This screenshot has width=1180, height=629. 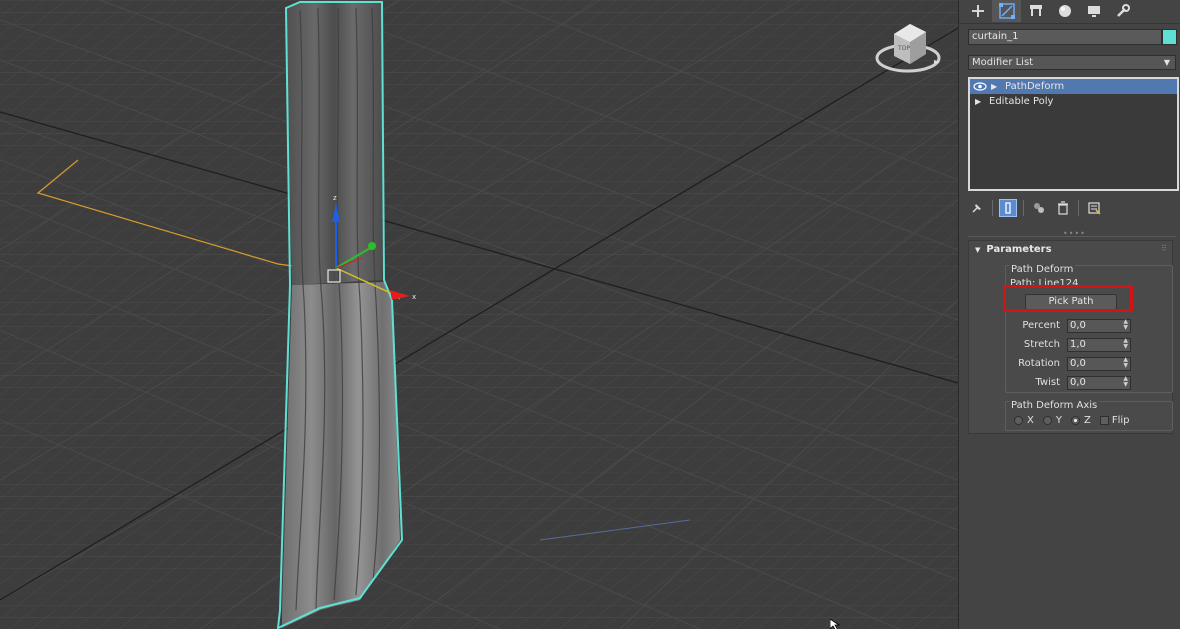 What do you see at coordinates (1008, 208) in the screenshot?
I see `show-end-result-icon` at bounding box center [1008, 208].